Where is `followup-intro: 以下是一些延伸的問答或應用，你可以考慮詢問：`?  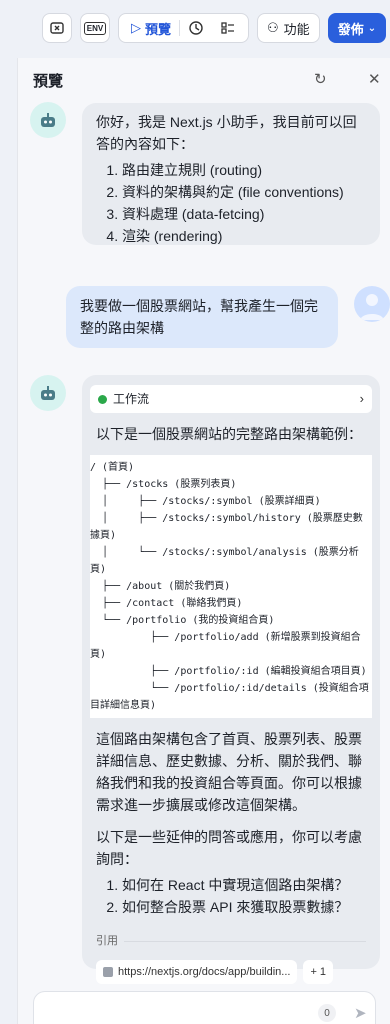
followup-intro: 以下是一些延伸的問答或應用，你可以考慮詢問： is located at coordinates (229, 848).